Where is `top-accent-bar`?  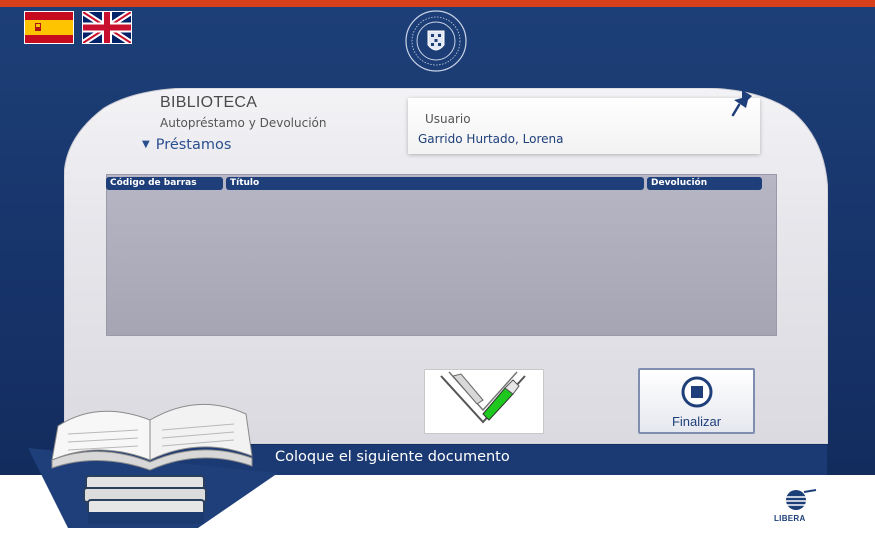
top-accent-bar is located at coordinates (437, 3).